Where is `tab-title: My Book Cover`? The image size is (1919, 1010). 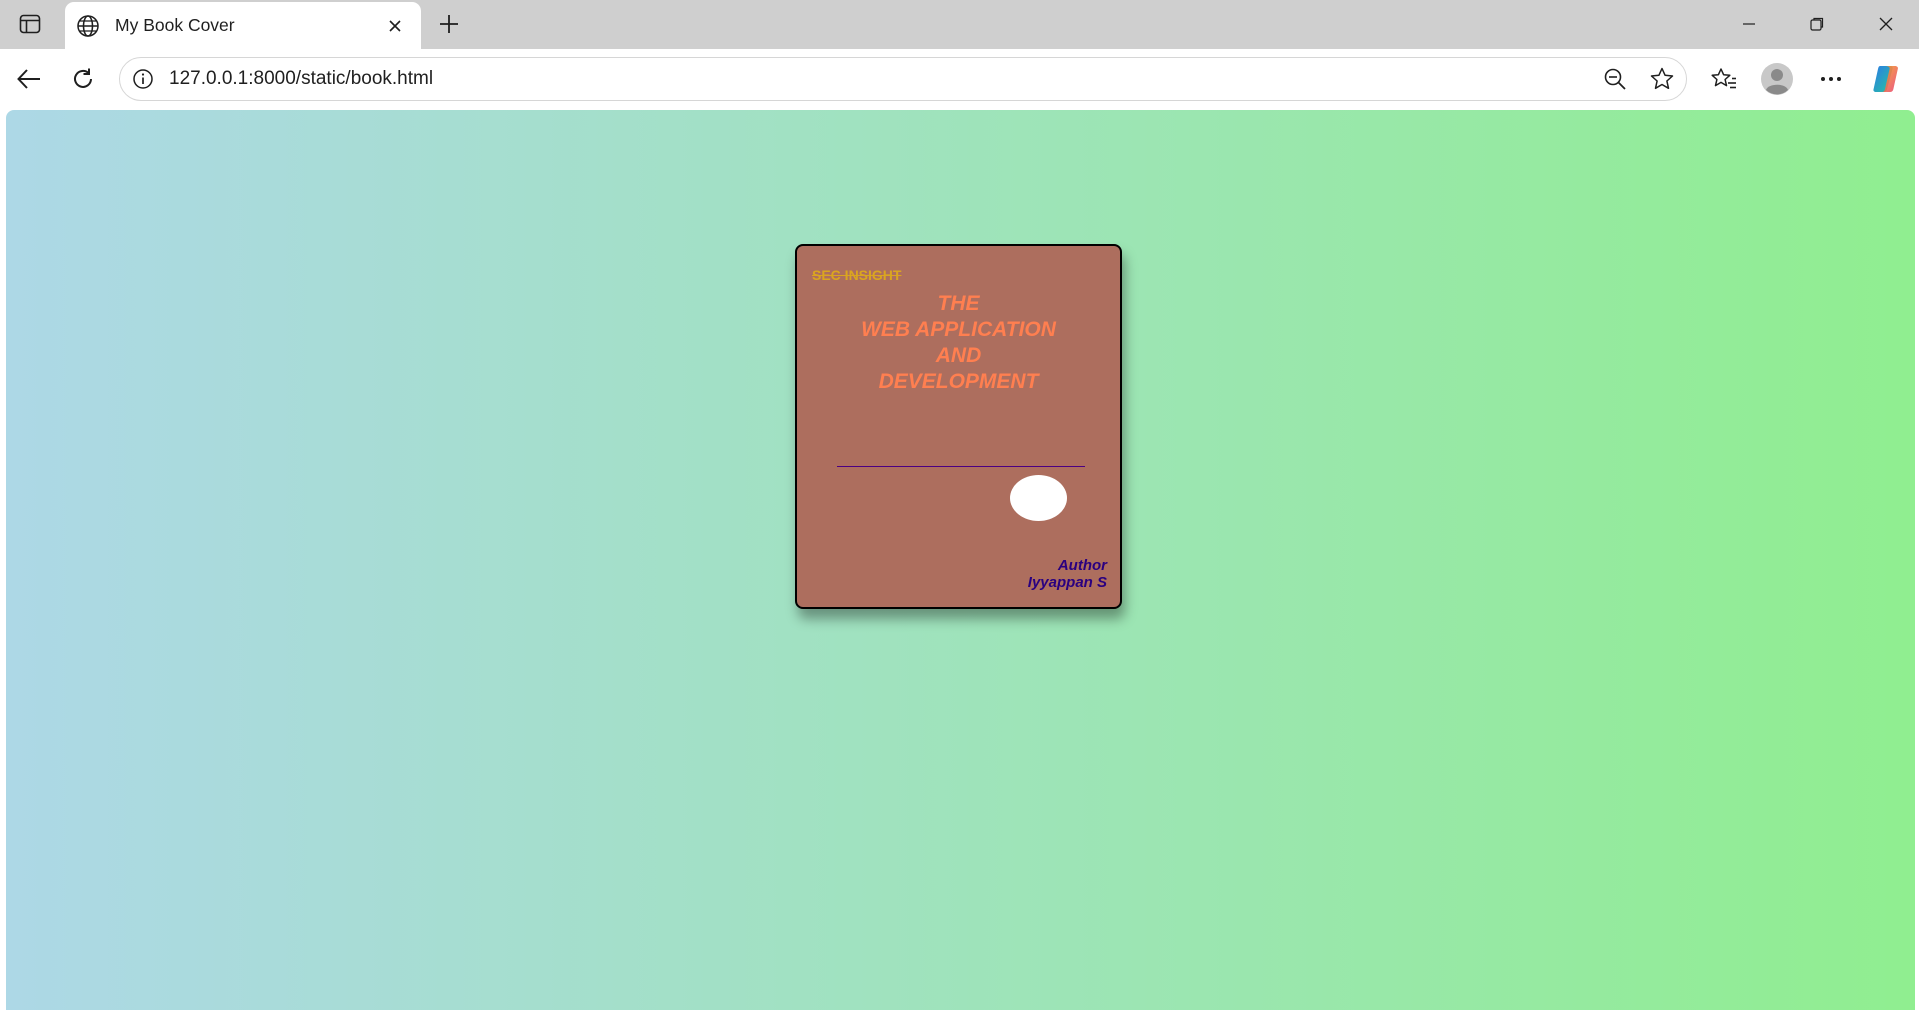
tab-title: My Book Cover is located at coordinates (175, 25).